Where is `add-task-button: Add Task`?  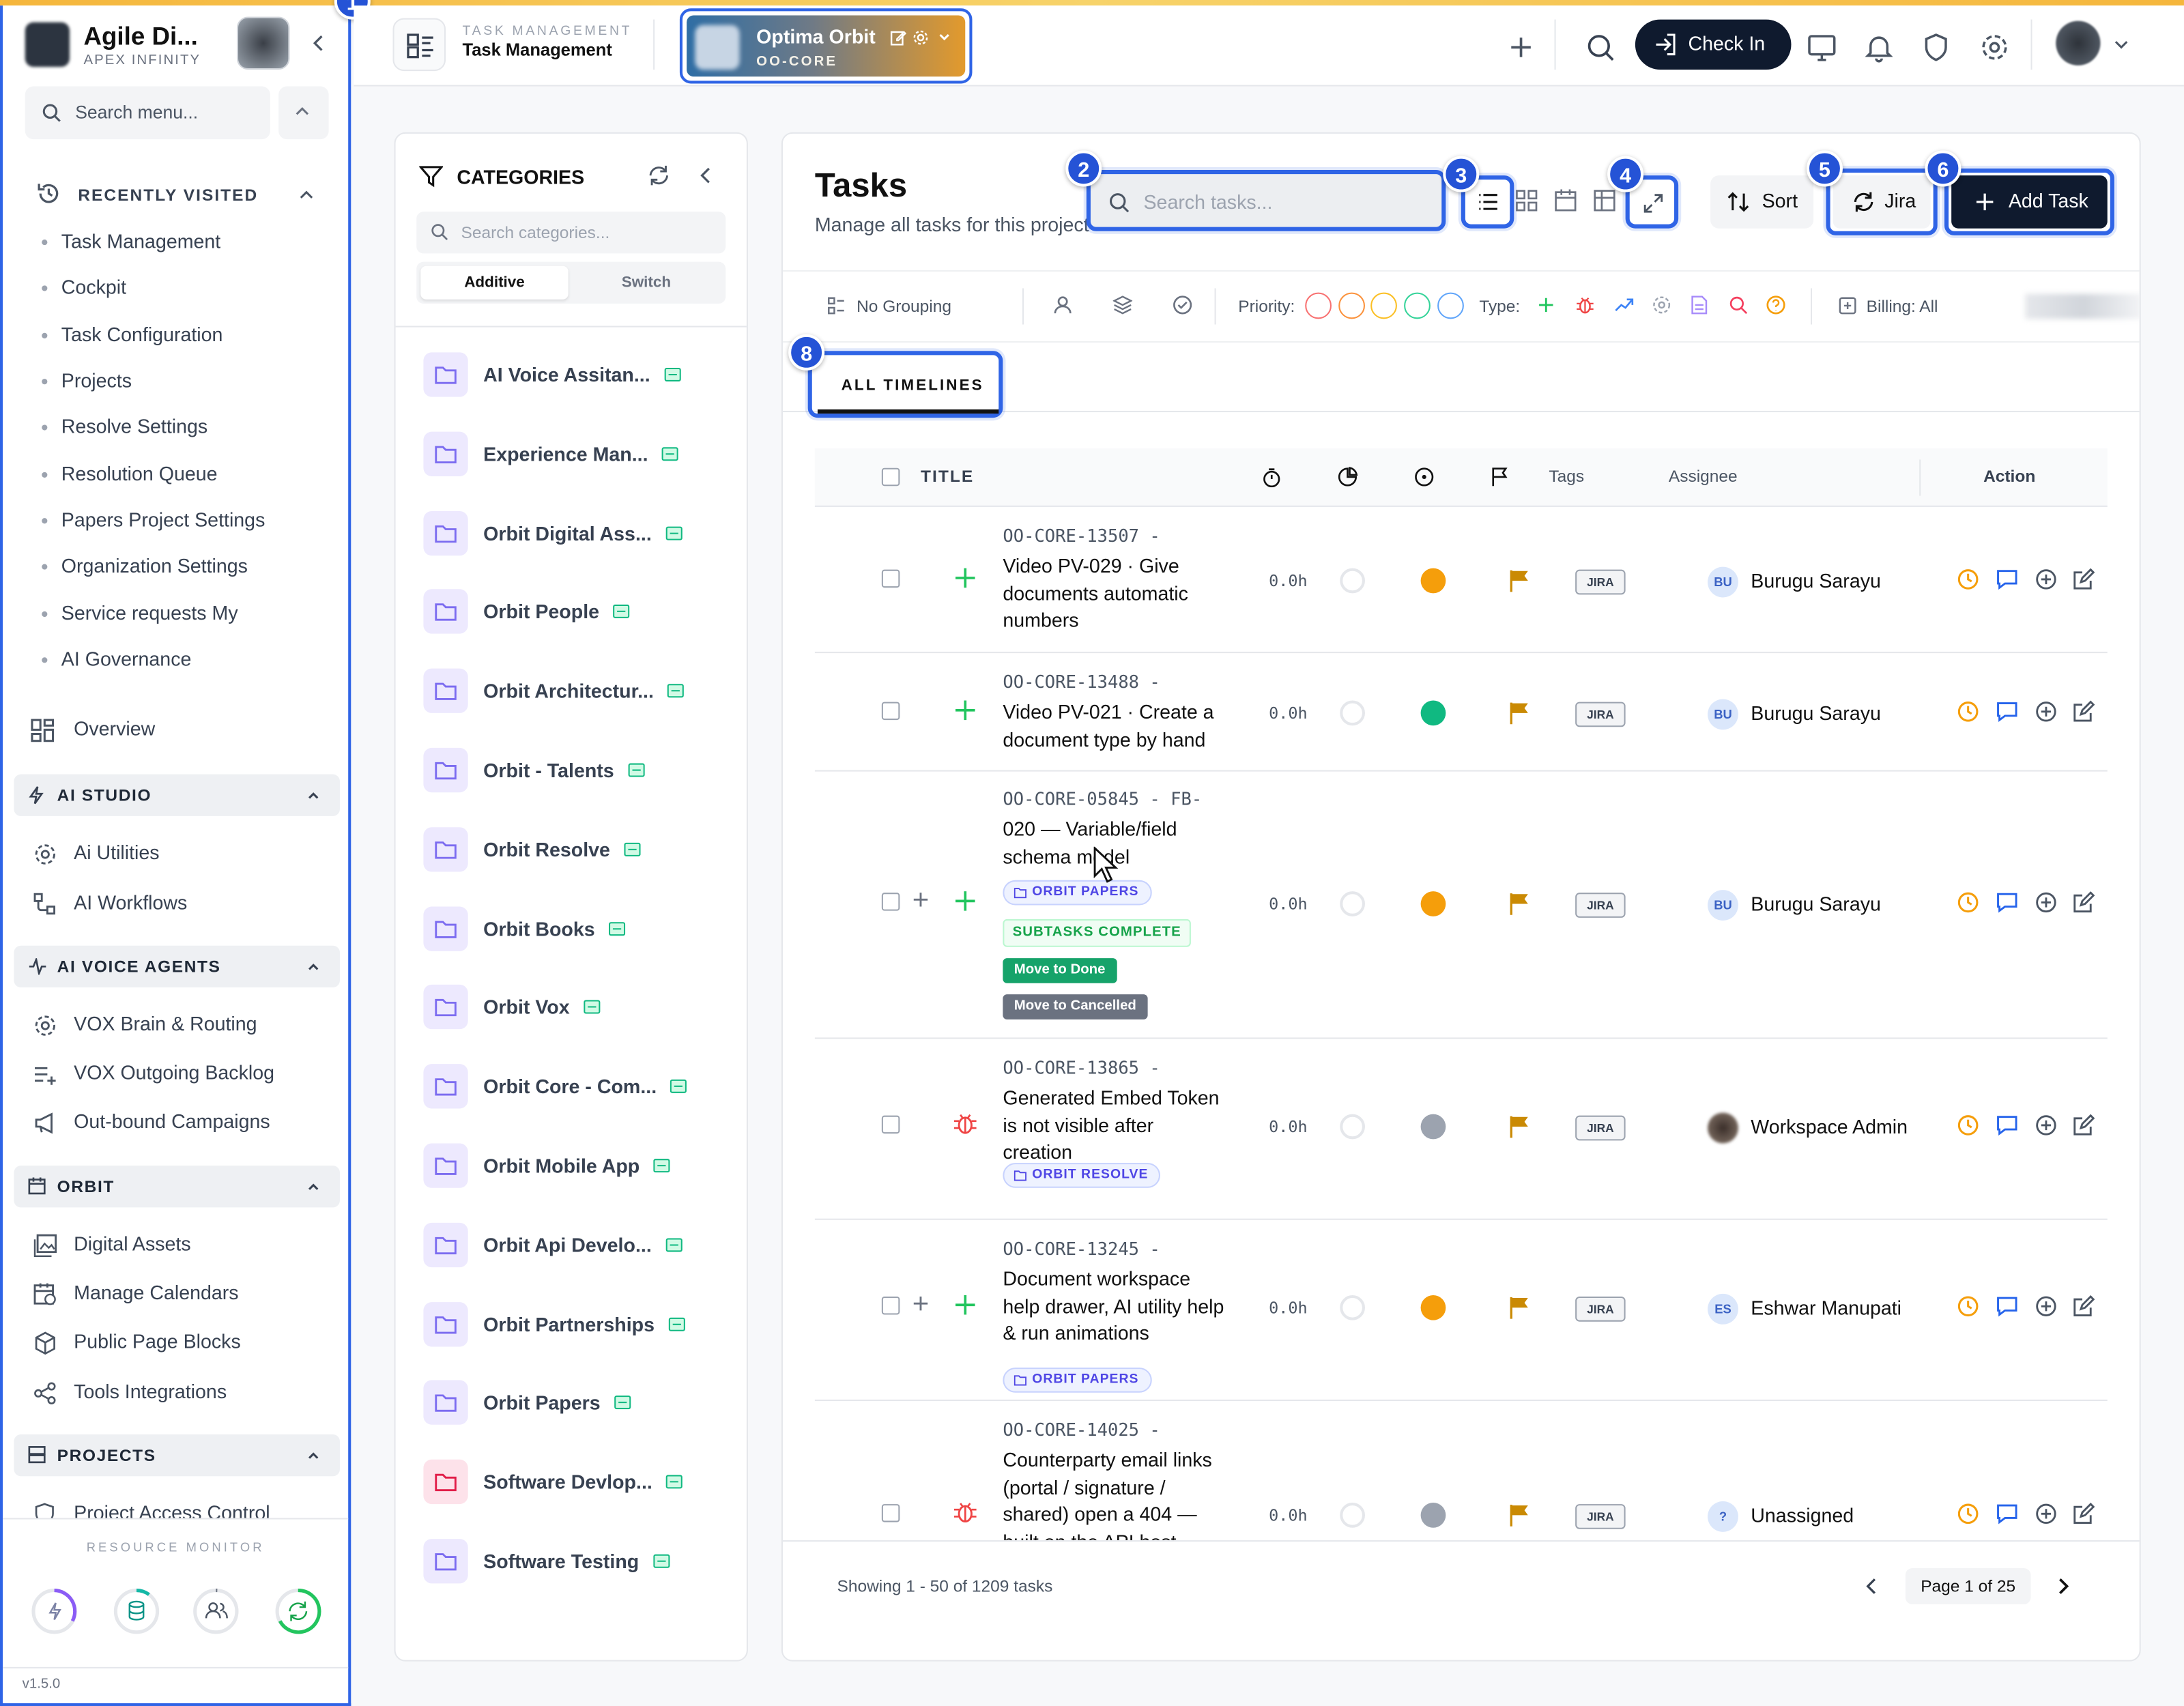
add-task-button: Add Task is located at coordinates (2029, 201).